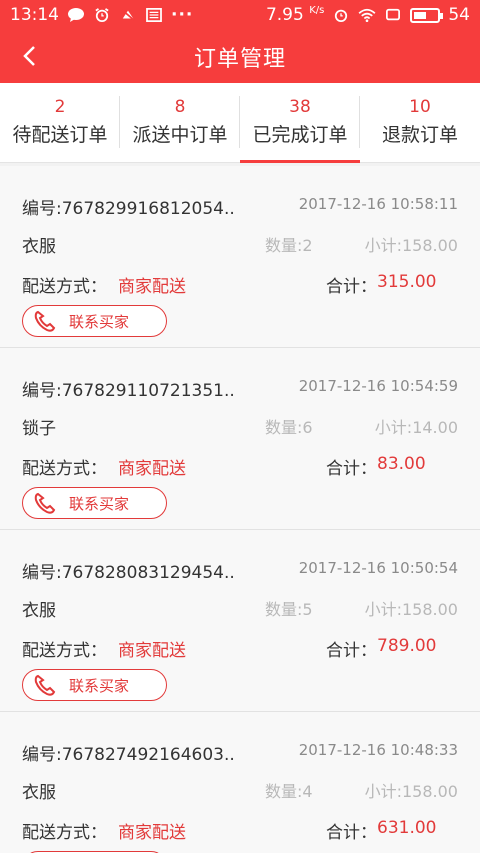 This screenshot has height=853, width=480. I want to click on tab-label: 已完成订单, so click(300, 134).